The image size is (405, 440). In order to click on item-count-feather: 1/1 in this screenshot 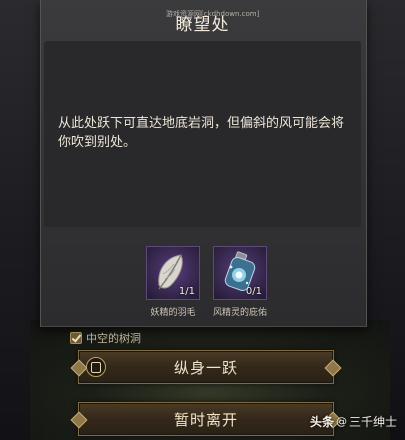, I will do `click(186, 291)`.